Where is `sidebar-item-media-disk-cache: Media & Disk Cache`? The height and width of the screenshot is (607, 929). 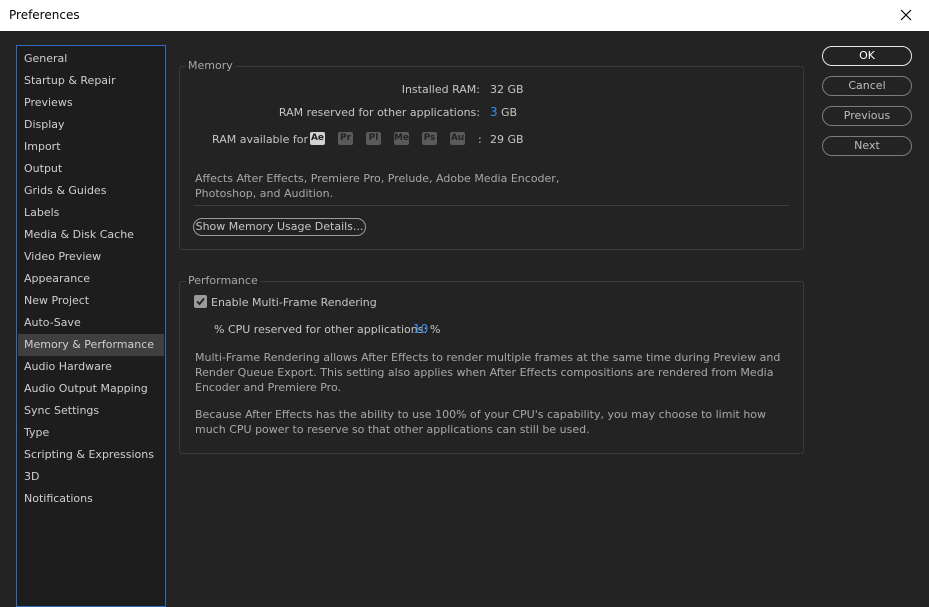 sidebar-item-media-disk-cache: Media & Disk Cache is located at coordinates (91, 235).